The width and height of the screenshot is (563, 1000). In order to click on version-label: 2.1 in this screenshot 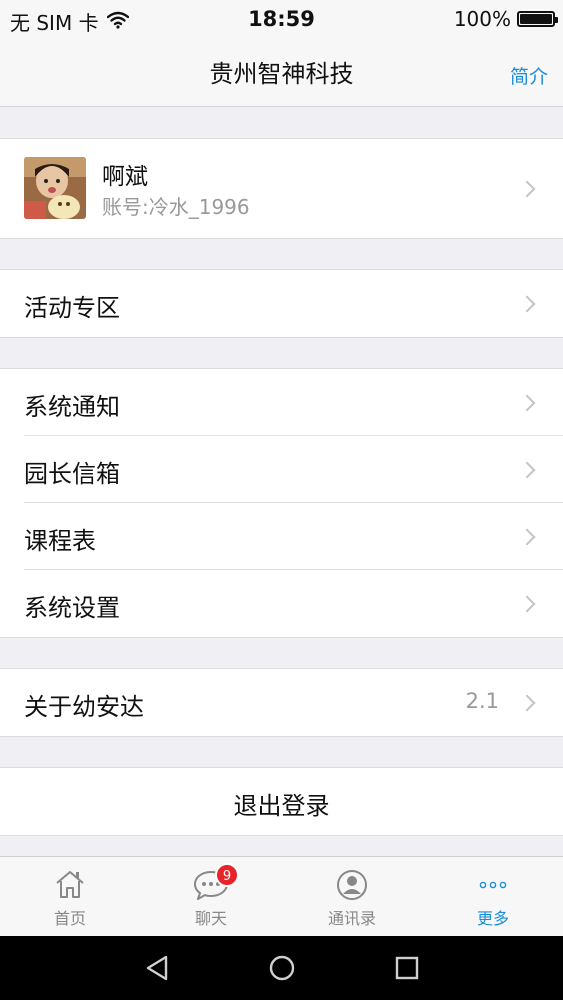, I will do `click(482, 701)`.